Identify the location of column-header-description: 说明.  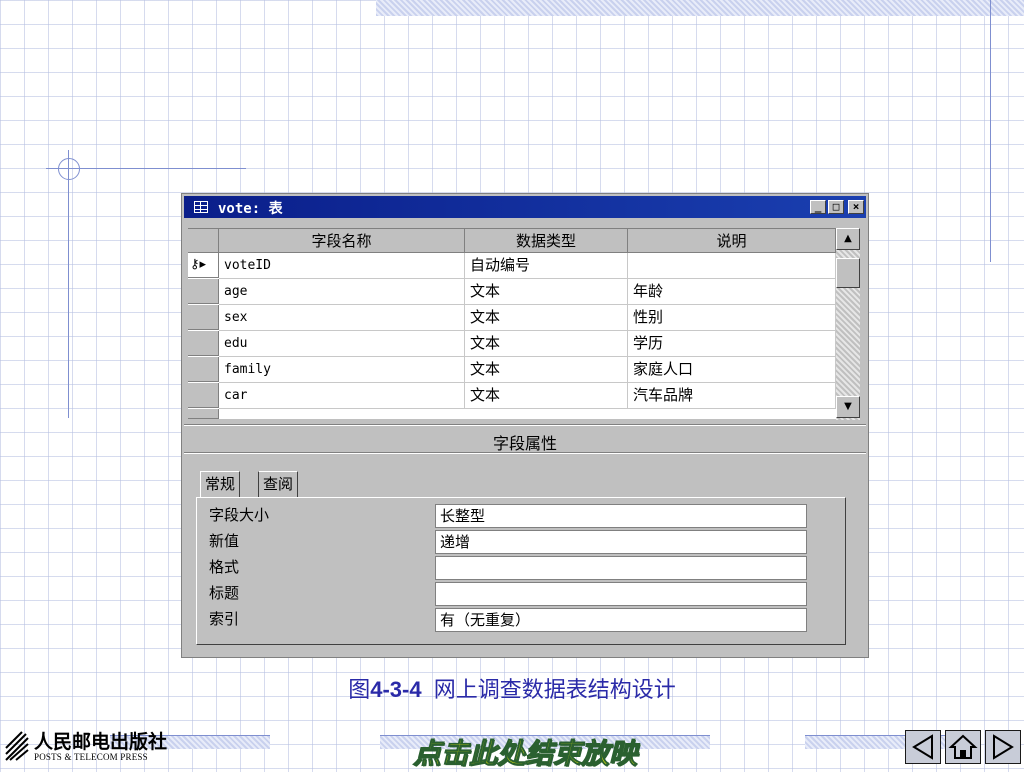
(732, 241).